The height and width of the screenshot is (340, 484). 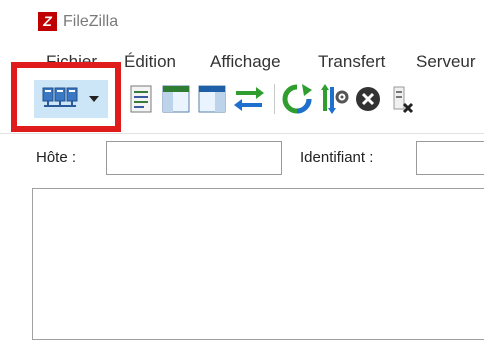 What do you see at coordinates (351, 62) in the screenshot?
I see `menu-transfert: Transfert` at bounding box center [351, 62].